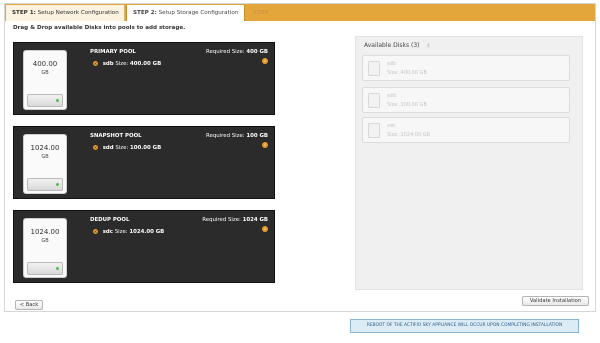  What do you see at coordinates (555, 301) in the screenshot?
I see `validate-installation-button: Validate Installation` at bounding box center [555, 301].